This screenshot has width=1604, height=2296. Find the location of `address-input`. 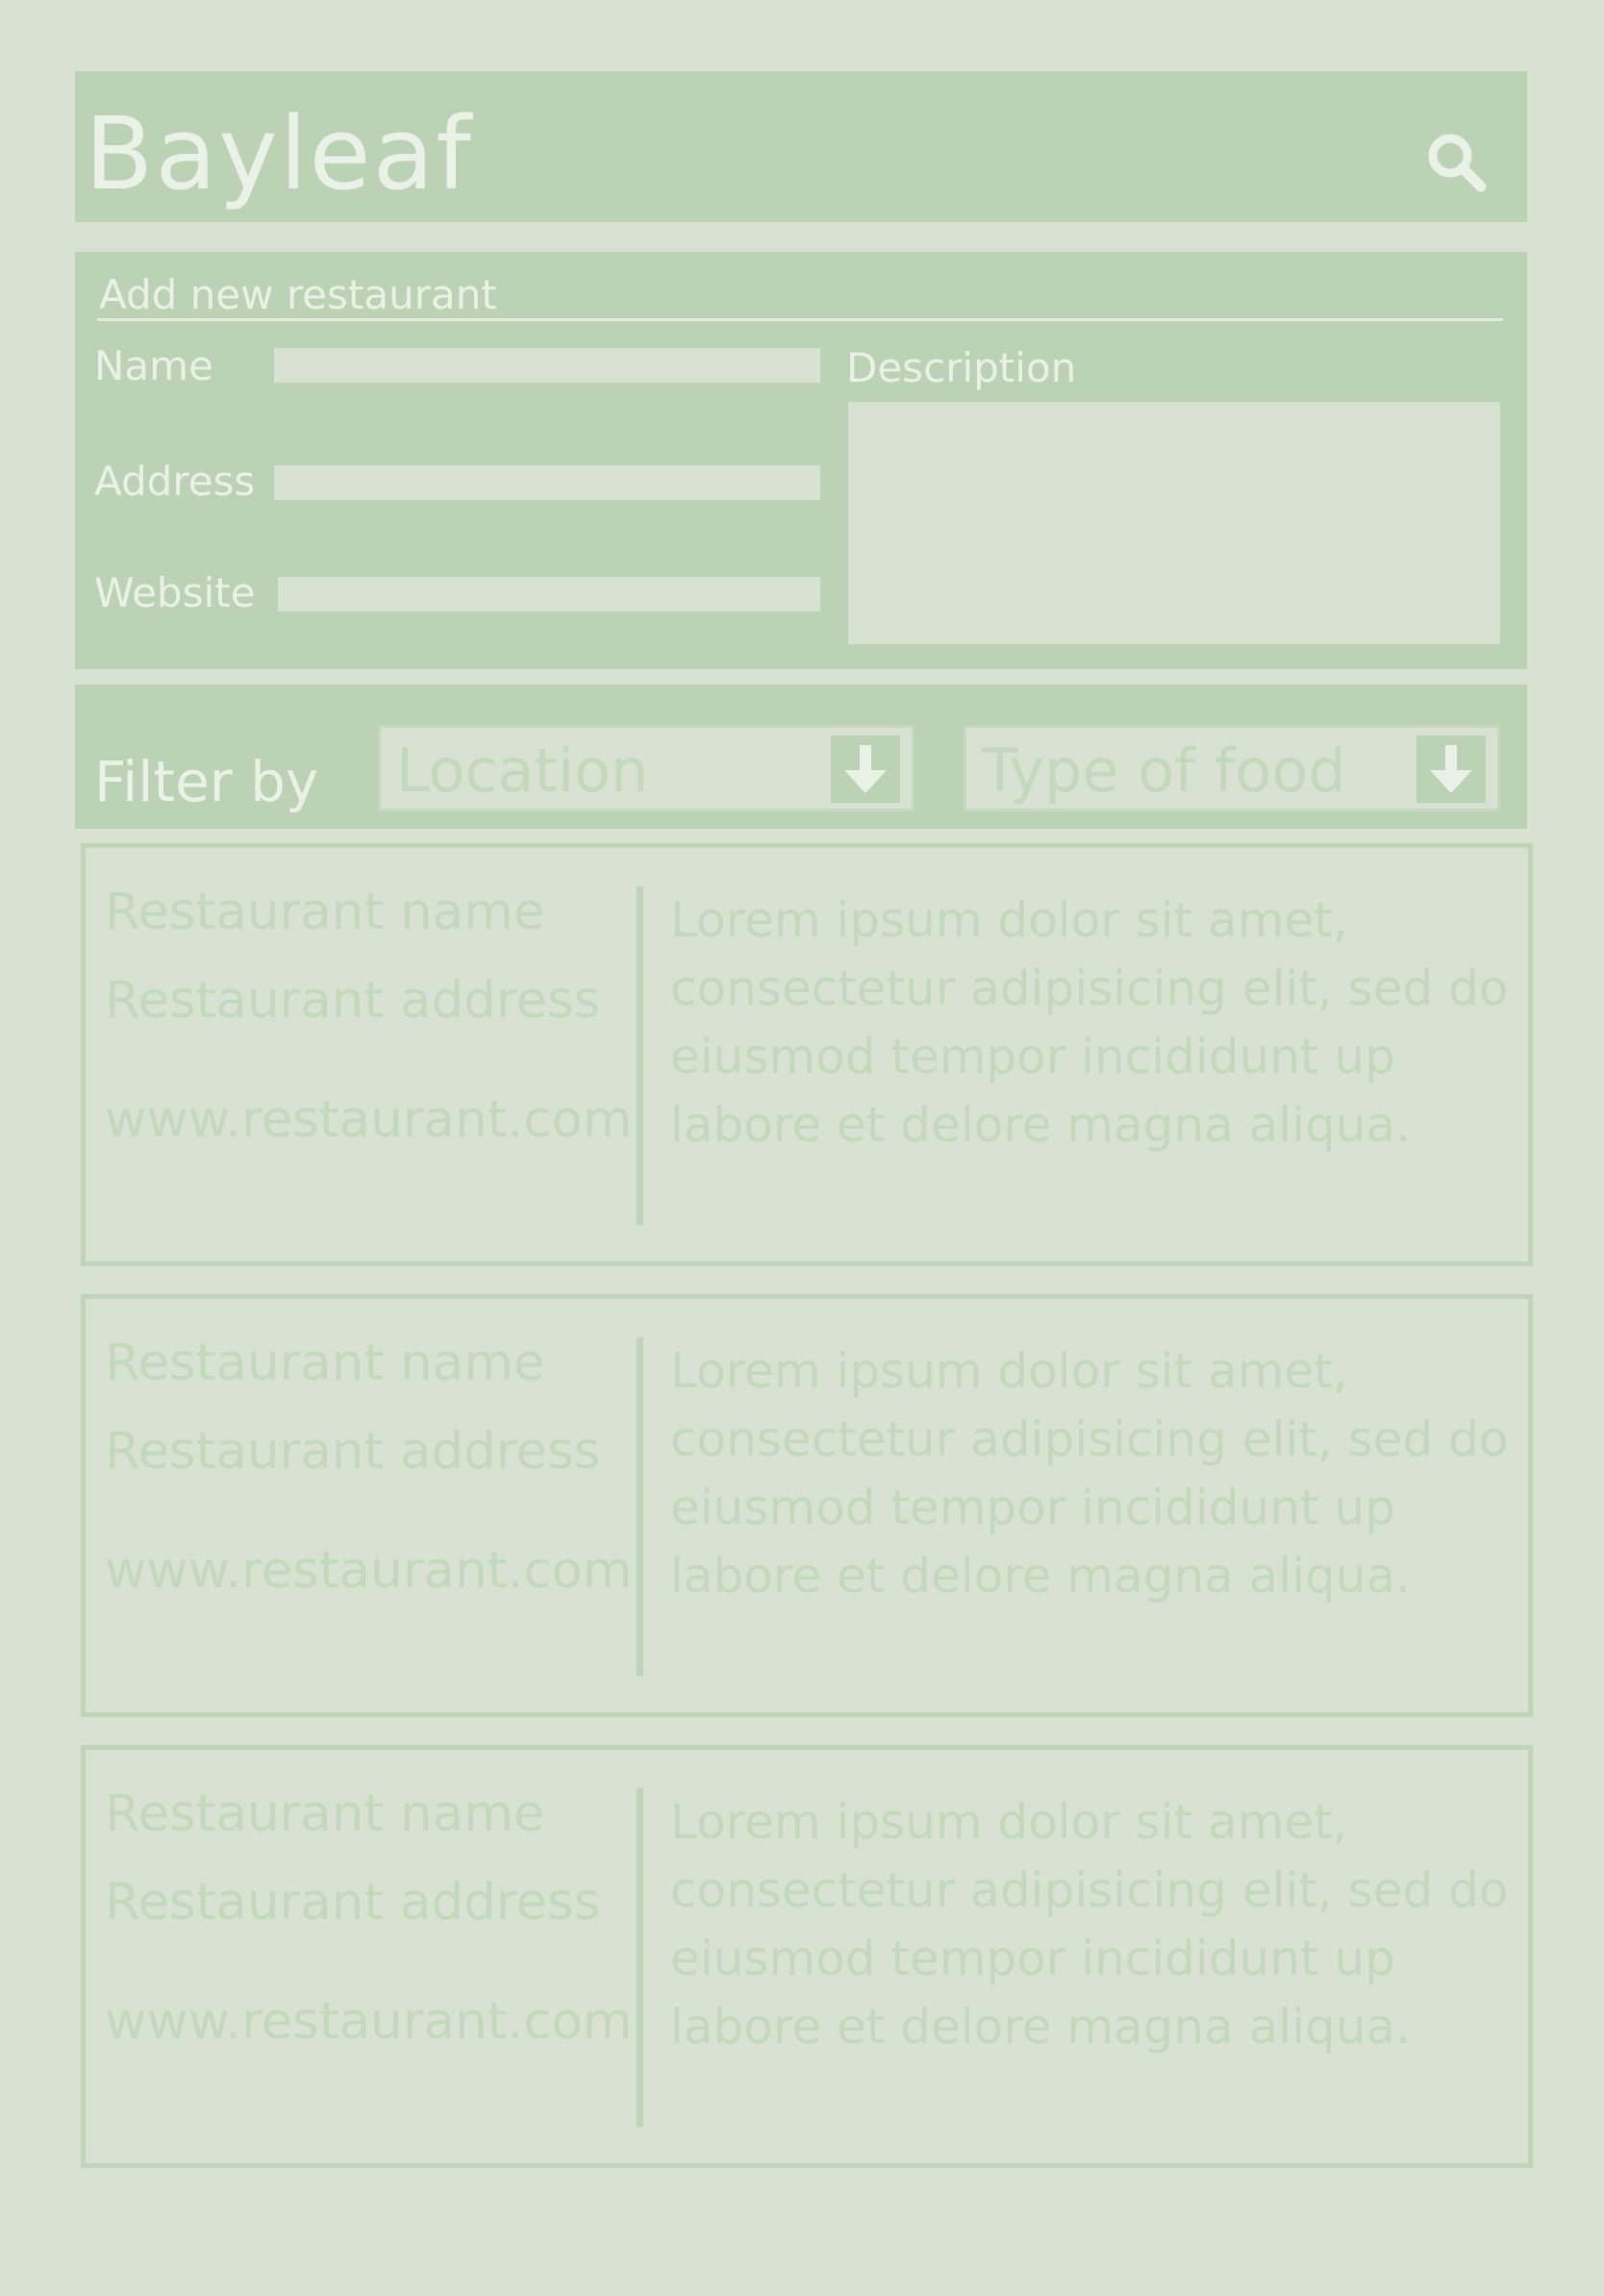

address-input is located at coordinates (547, 482).